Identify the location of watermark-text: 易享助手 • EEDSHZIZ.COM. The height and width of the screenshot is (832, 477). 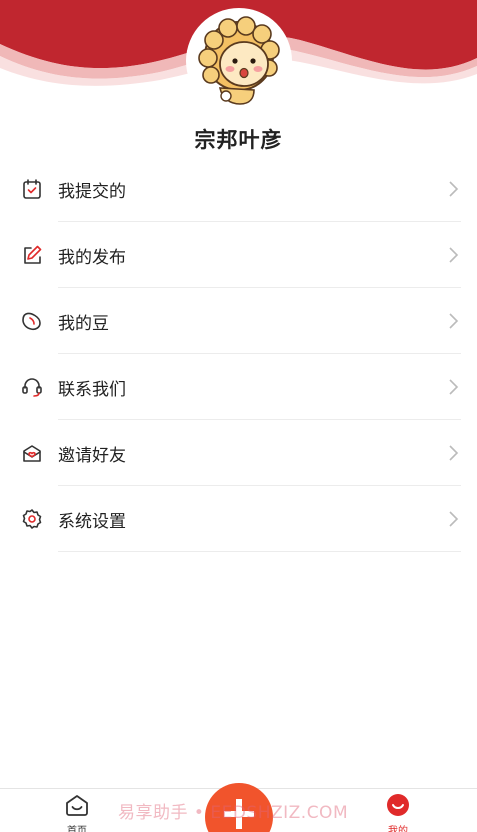
(233, 813).